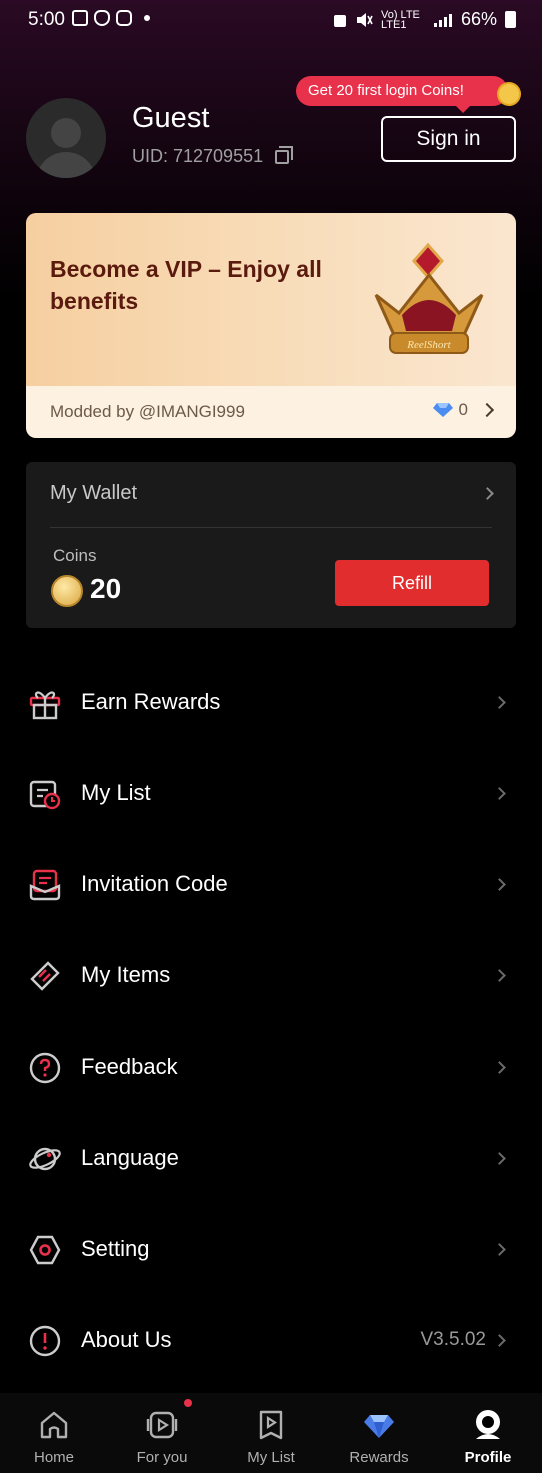  Describe the element at coordinates (271, 1159) in the screenshot. I see `menu-item-language: Language` at that location.